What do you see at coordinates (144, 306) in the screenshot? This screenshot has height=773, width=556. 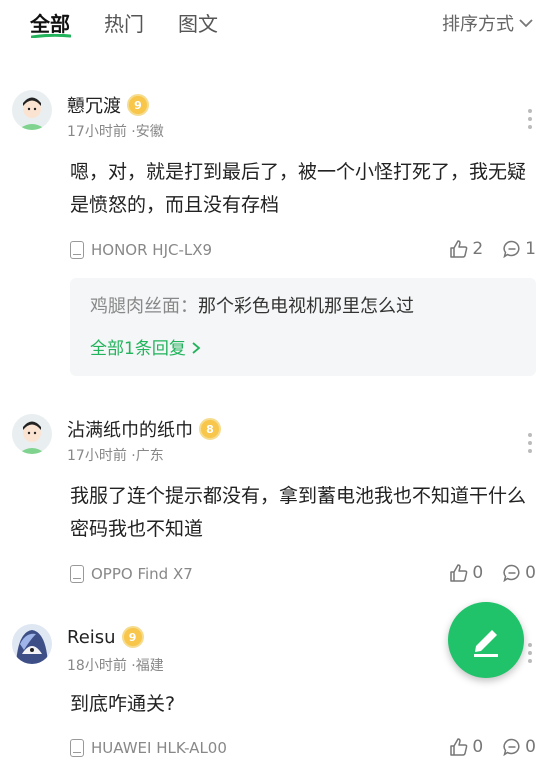 I see `reply-author: 鸡腿肉丝面：` at bounding box center [144, 306].